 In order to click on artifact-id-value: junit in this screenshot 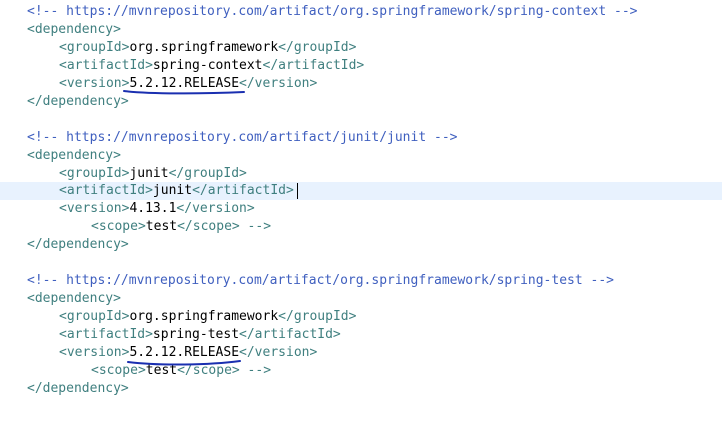, I will do `click(172, 190)`.